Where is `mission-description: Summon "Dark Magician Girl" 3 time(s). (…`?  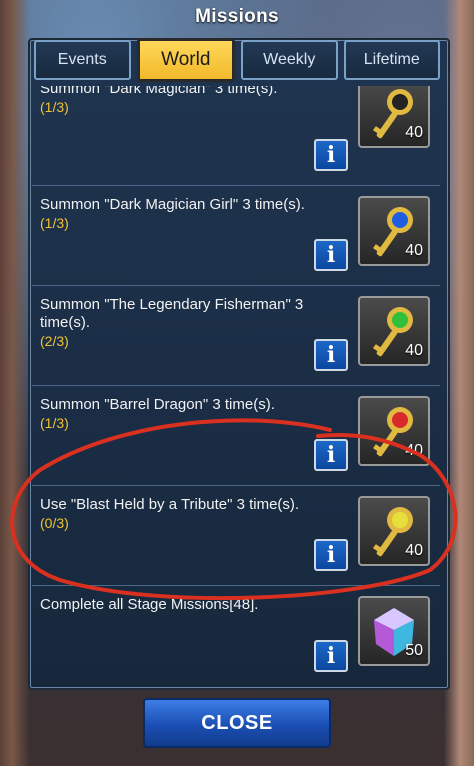
mission-description: Summon "Dark Magician Girl" 3 time(s). (… is located at coordinates (185, 214).